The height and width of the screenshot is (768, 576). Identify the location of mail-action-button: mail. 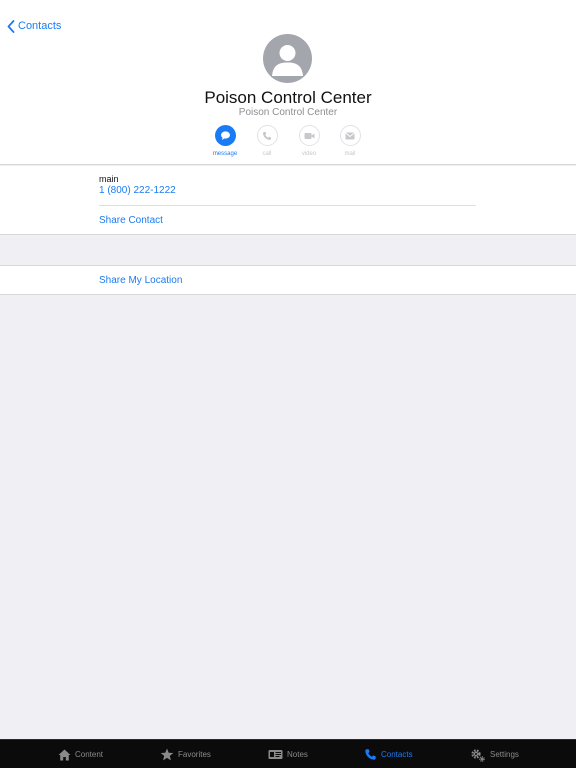
(350, 141).